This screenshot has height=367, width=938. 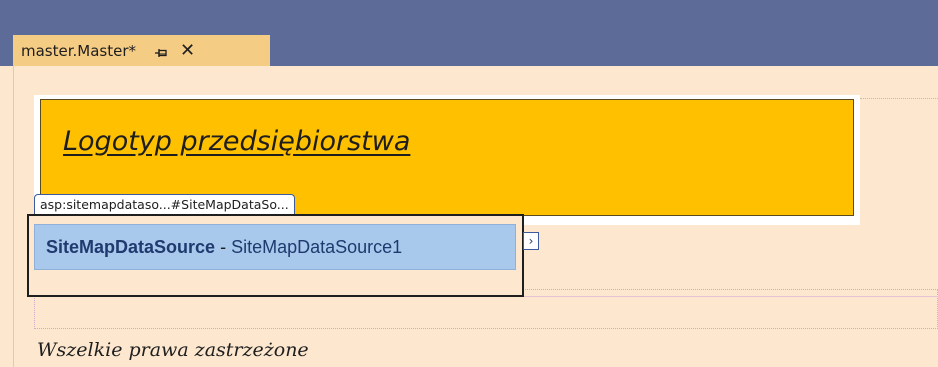 I want to click on pin-icon, so click(x=161, y=51).